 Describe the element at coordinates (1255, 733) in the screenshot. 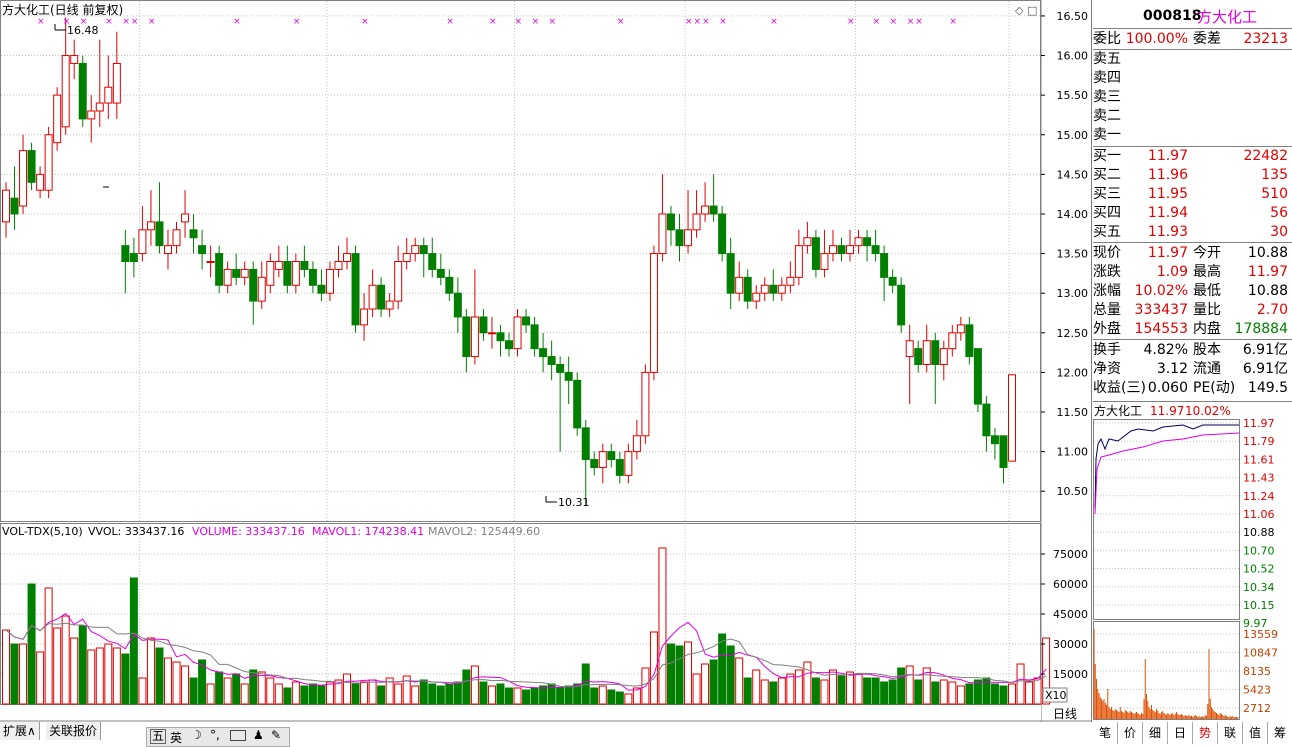

I see `right-tab: 值` at that location.